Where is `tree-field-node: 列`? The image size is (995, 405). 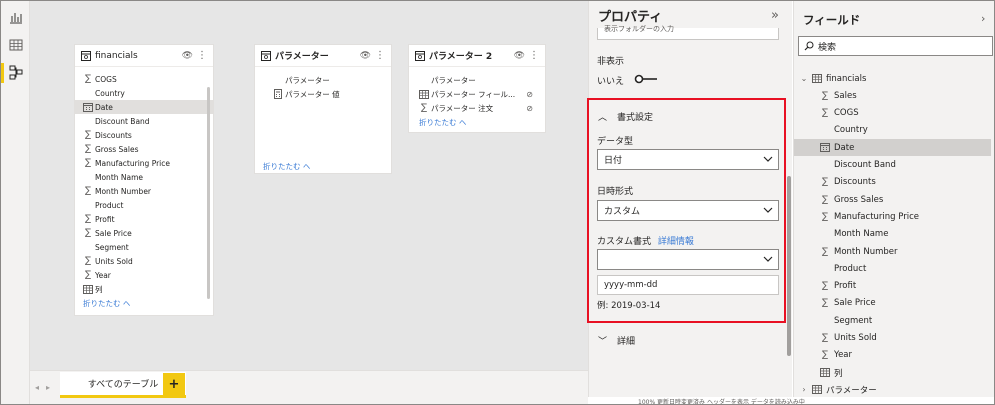 tree-field-node: 列 is located at coordinates (892, 372).